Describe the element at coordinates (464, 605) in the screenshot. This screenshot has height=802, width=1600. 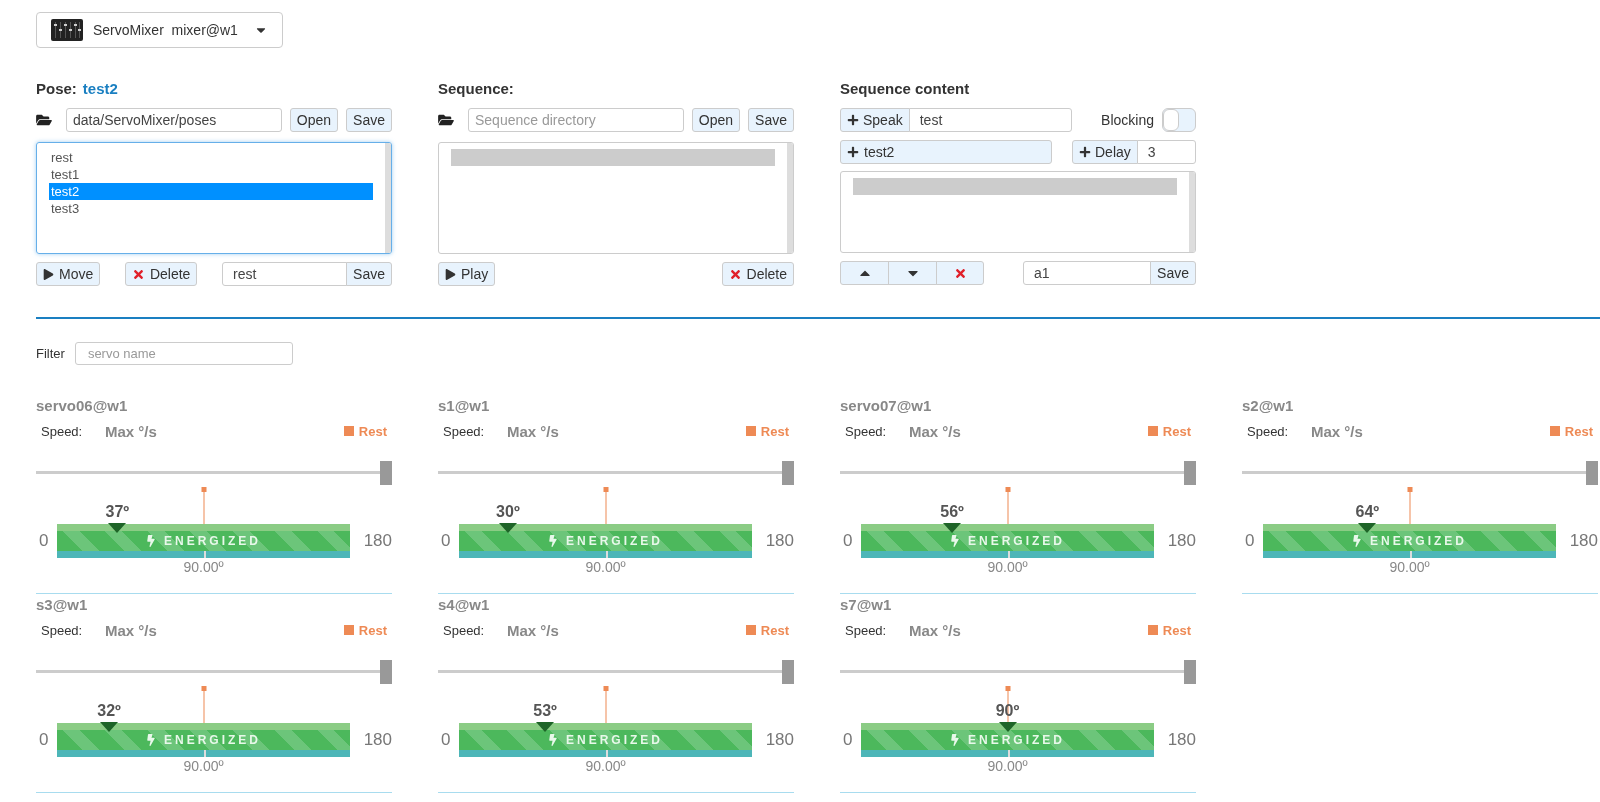
I see `servo-name: s4@w1` at that location.